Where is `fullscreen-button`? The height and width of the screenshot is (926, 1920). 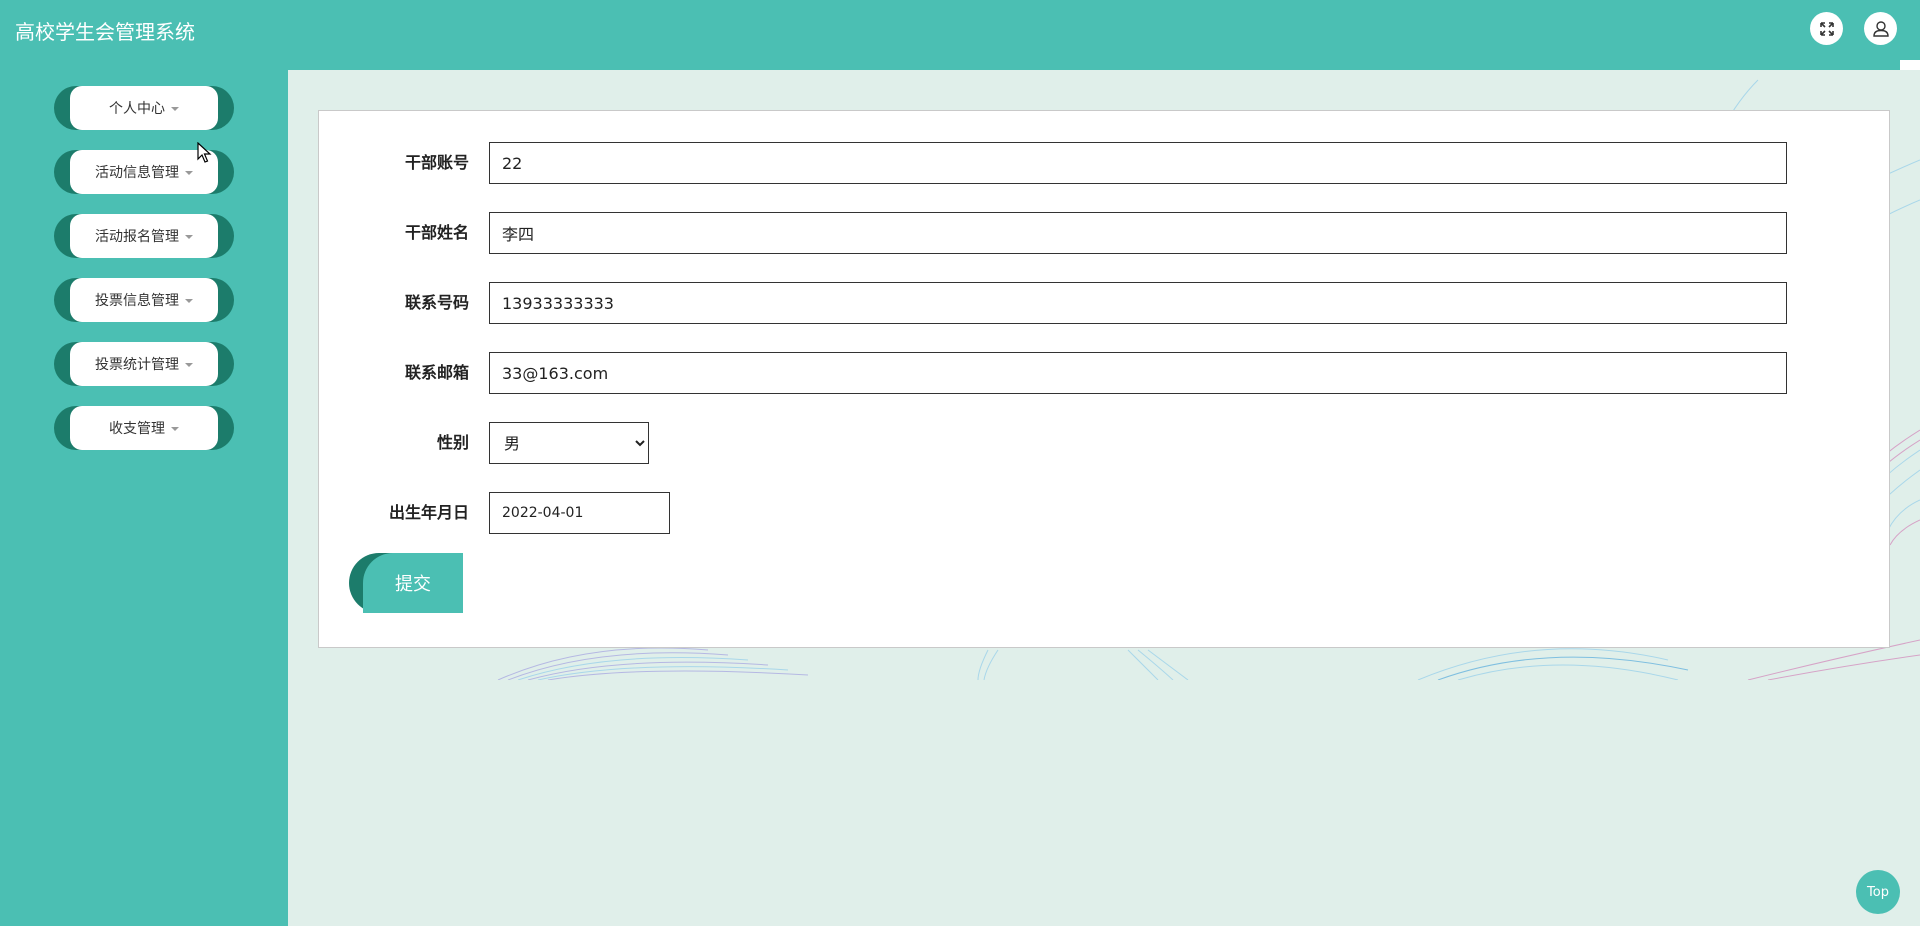
fullscreen-button is located at coordinates (1826, 28).